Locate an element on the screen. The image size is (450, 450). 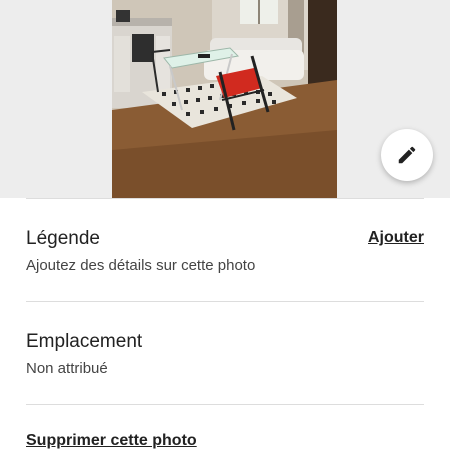
edit-photo-button is located at coordinates (407, 155).